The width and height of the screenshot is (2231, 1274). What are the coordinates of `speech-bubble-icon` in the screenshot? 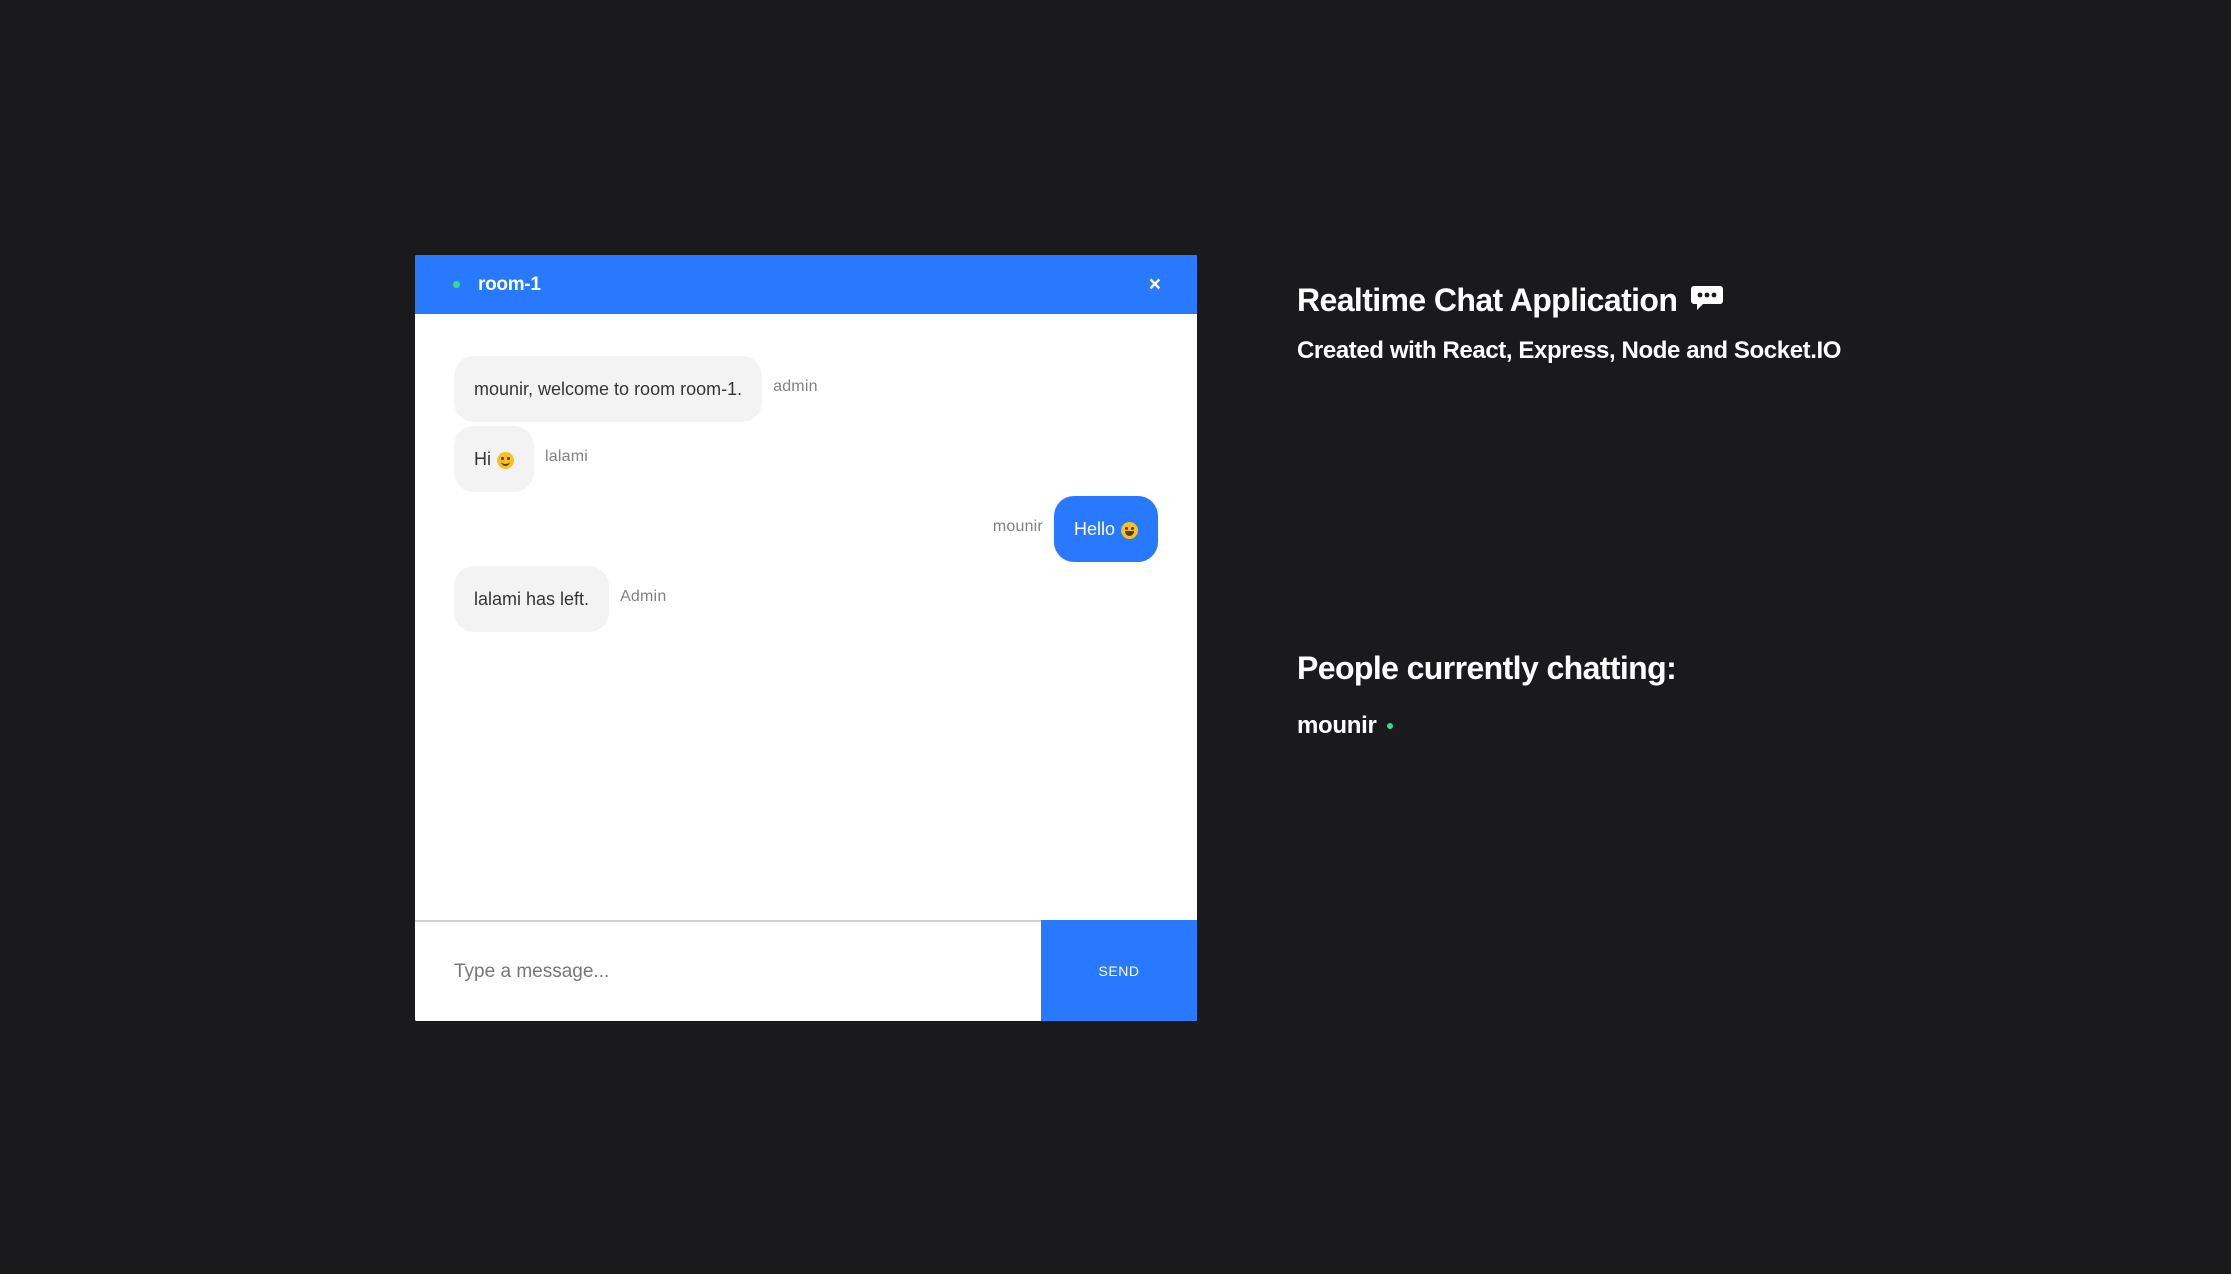 It's located at (1707, 298).